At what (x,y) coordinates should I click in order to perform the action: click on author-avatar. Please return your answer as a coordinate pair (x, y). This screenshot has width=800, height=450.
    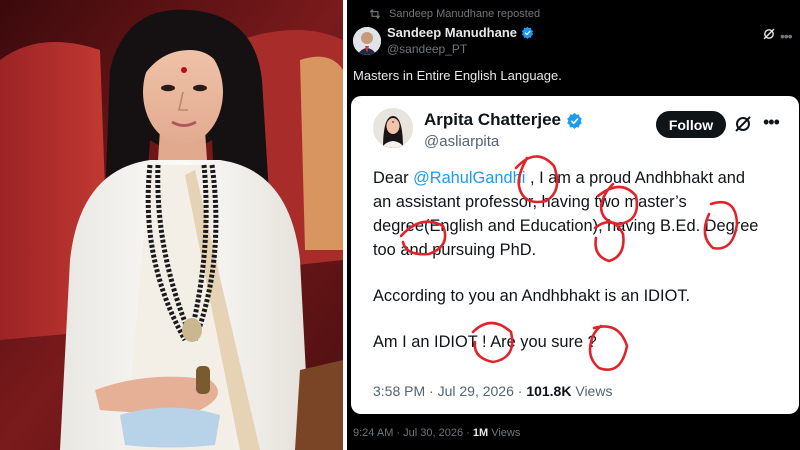
    Looking at the image, I should click on (367, 41).